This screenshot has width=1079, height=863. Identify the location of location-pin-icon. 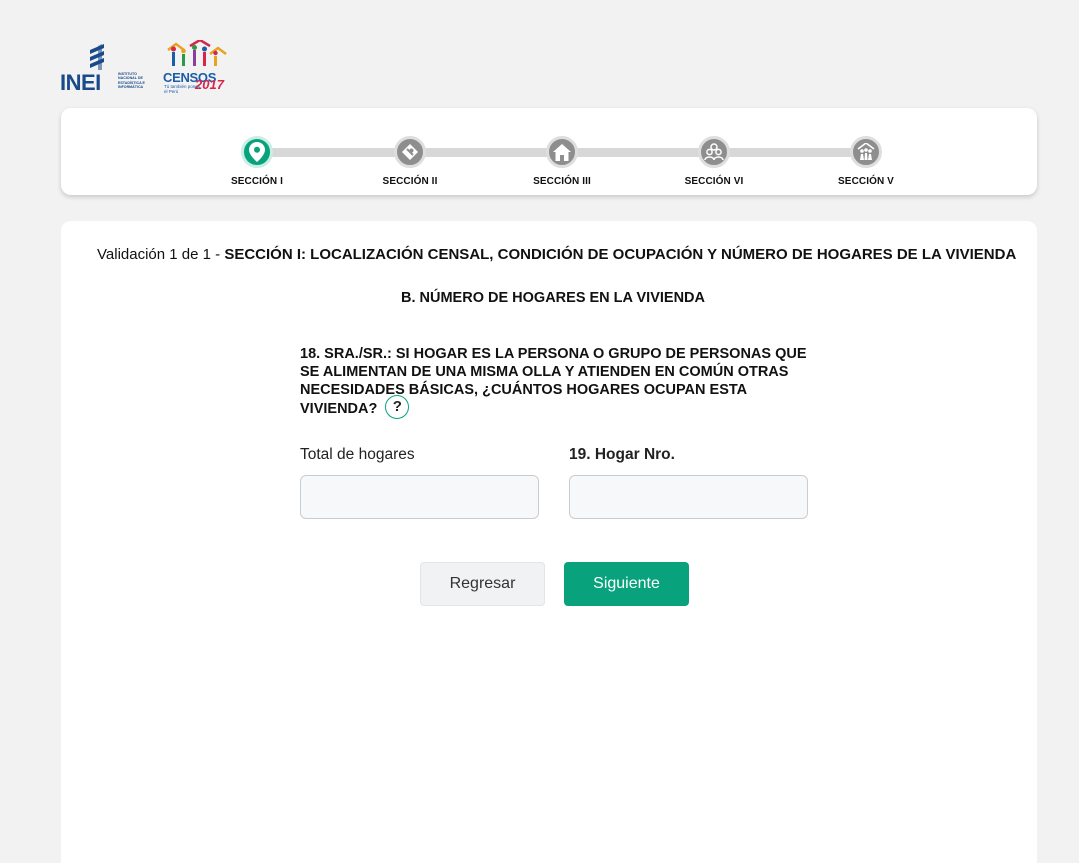
(257, 152).